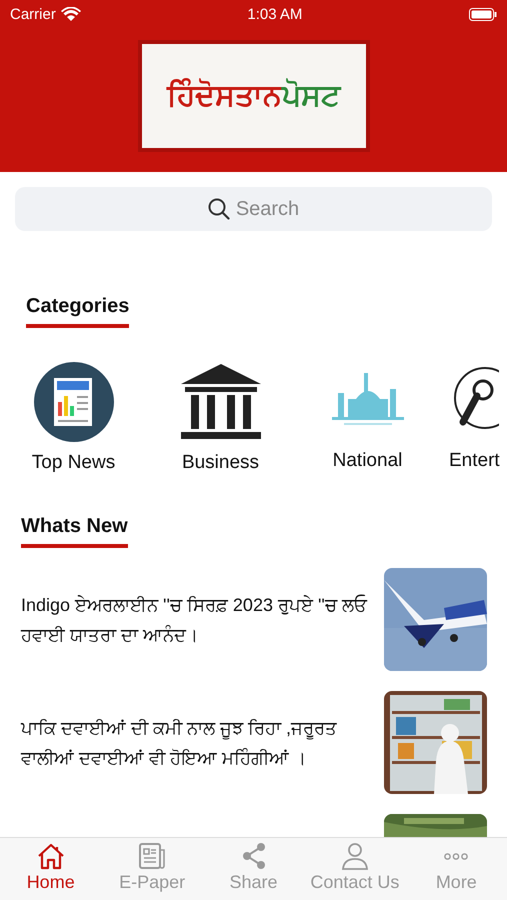 The width and height of the screenshot is (507, 900). Describe the element at coordinates (474, 461) in the screenshot. I see `category-label: Entert` at that location.